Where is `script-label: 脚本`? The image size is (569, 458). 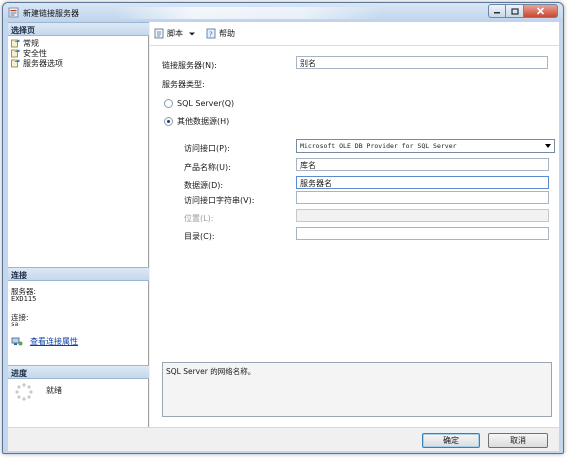 script-label: 脚本 is located at coordinates (175, 33).